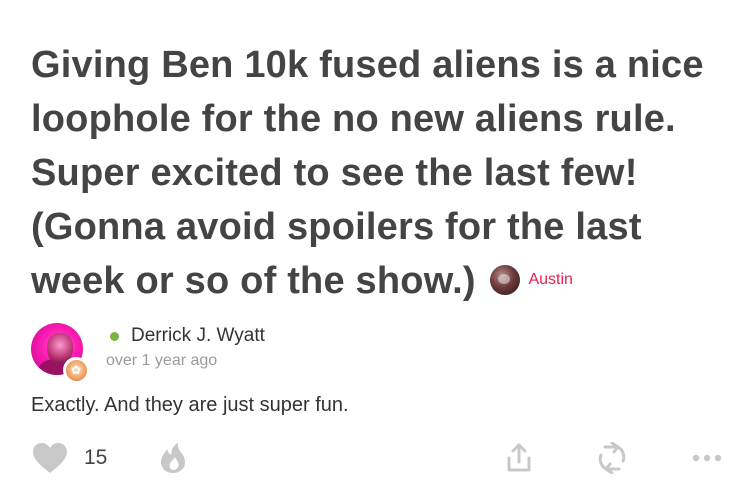 Image resolution: width=751 pixels, height=495 pixels. What do you see at coordinates (50, 458) in the screenshot?
I see `heart-icon` at bounding box center [50, 458].